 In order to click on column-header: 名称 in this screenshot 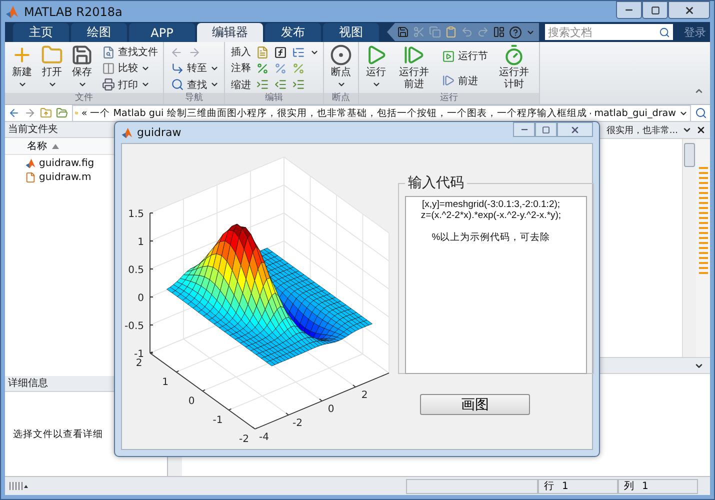, I will do `click(43, 146)`.